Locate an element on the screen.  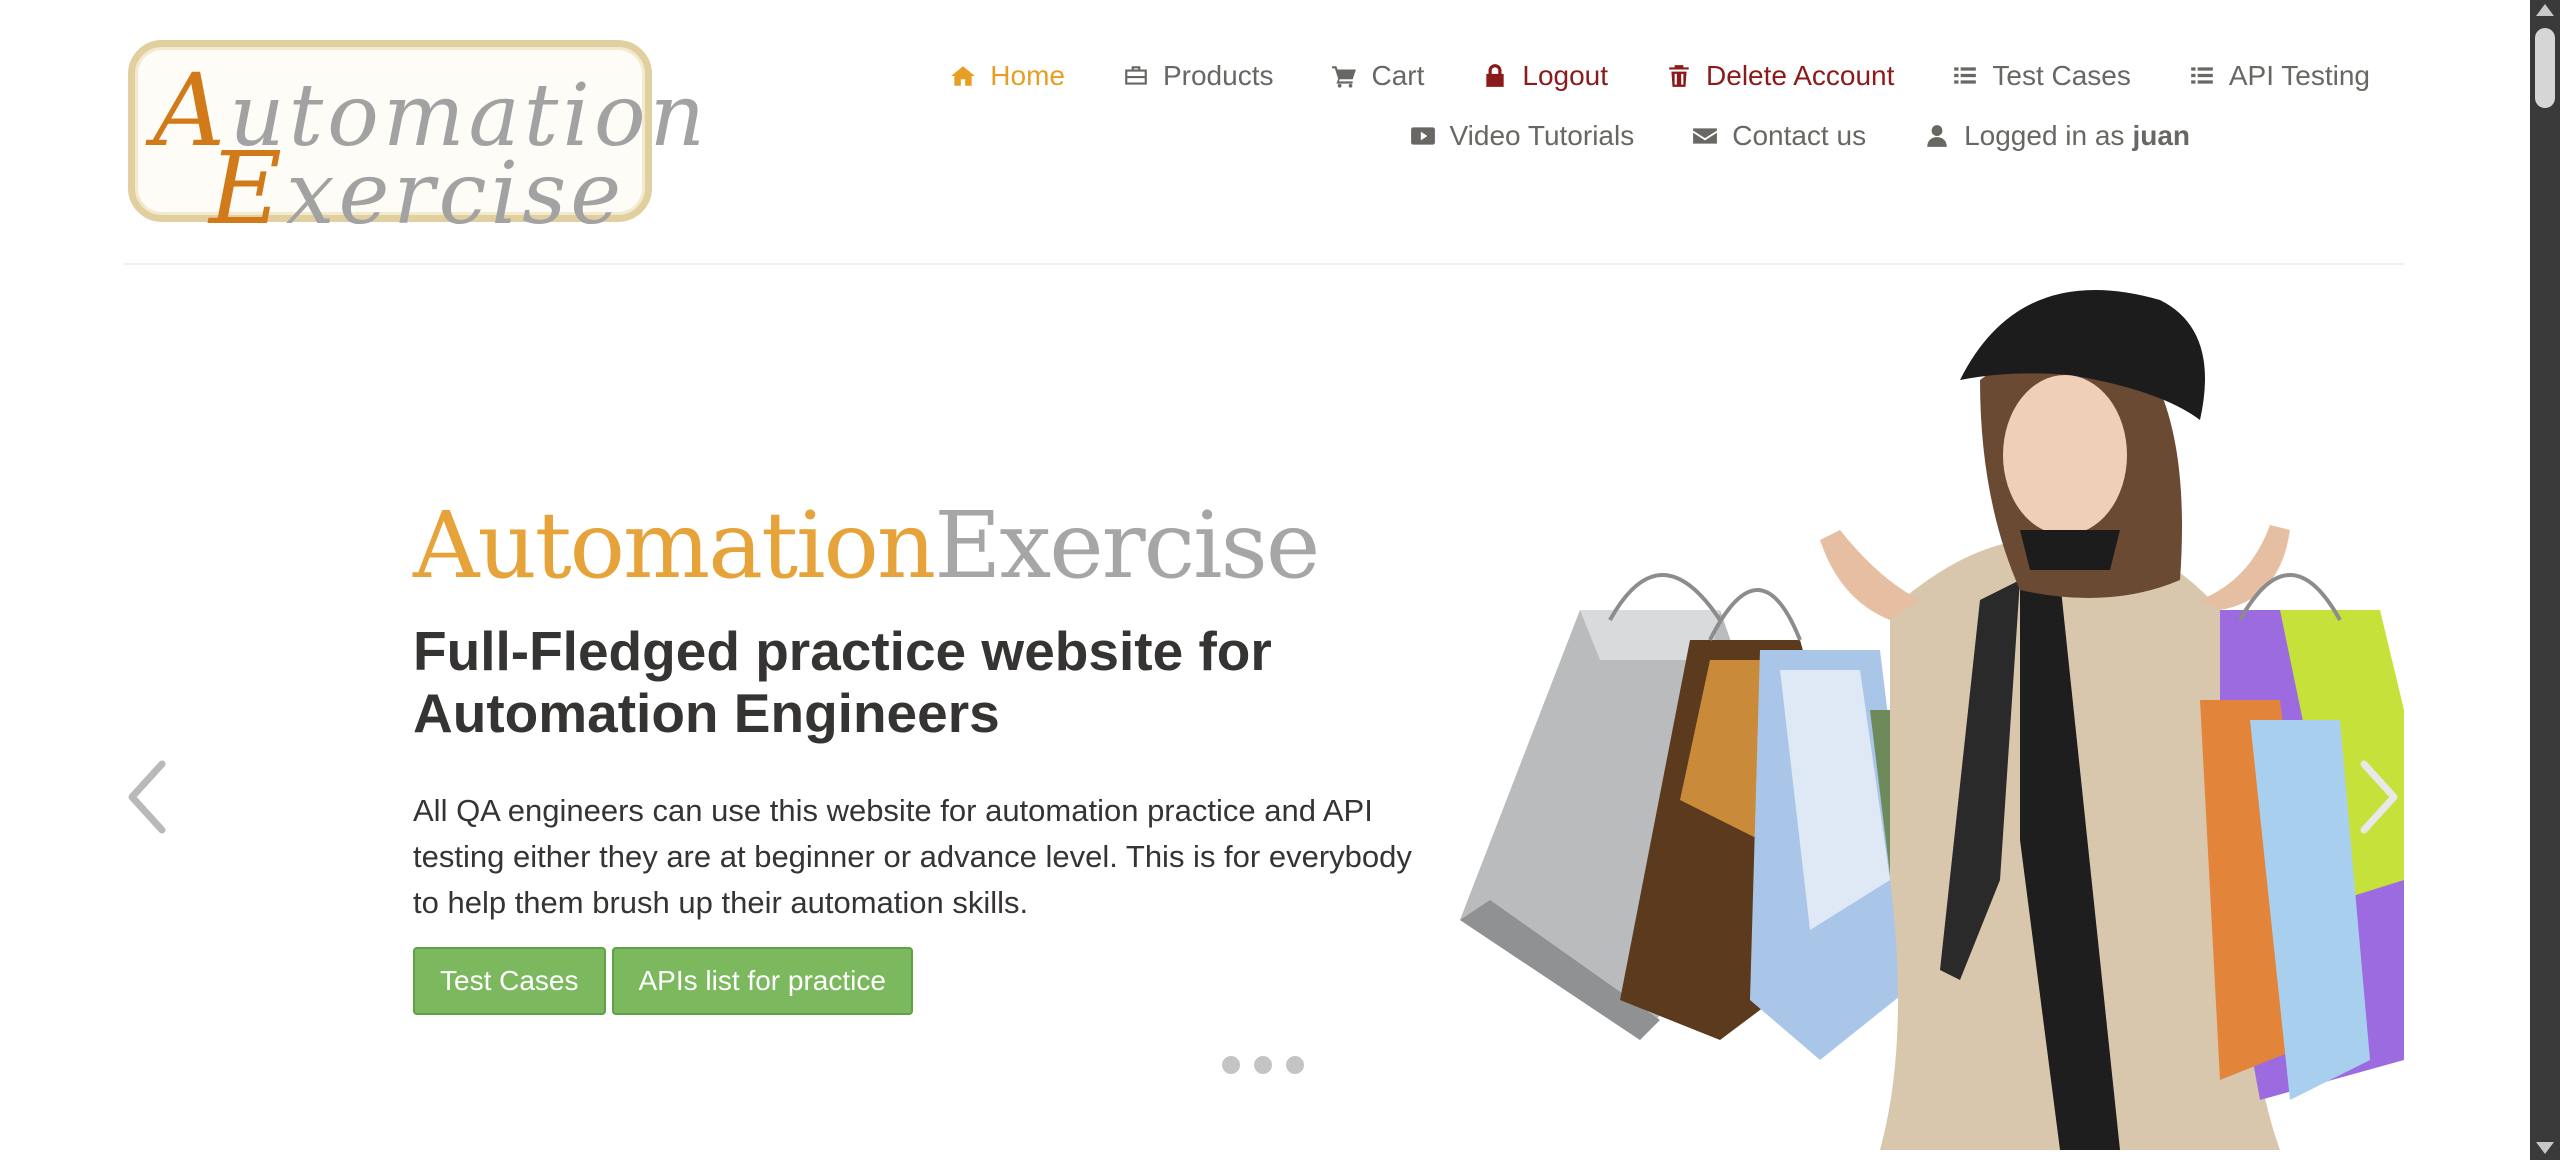
lock-icon is located at coordinates (1495, 75).